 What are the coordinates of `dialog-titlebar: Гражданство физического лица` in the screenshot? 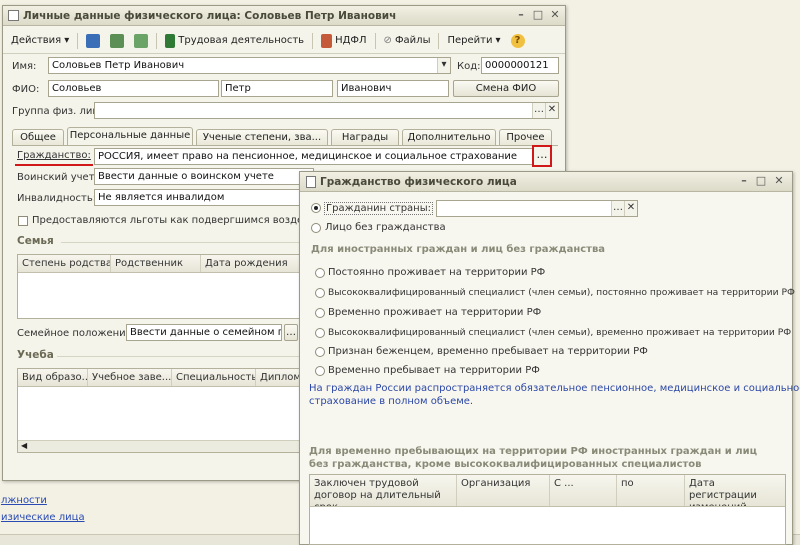 It's located at (546, 182).